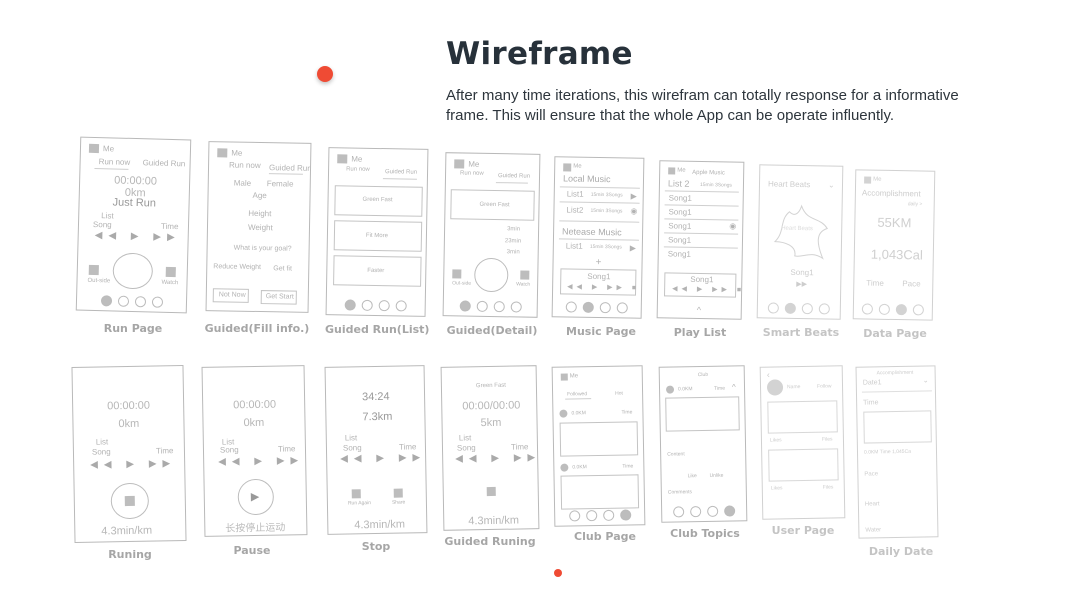 The width and height of the screenshot is (1067, 600). I want to click on label-guided-detail: Guided(Detail), so click(492, 330).